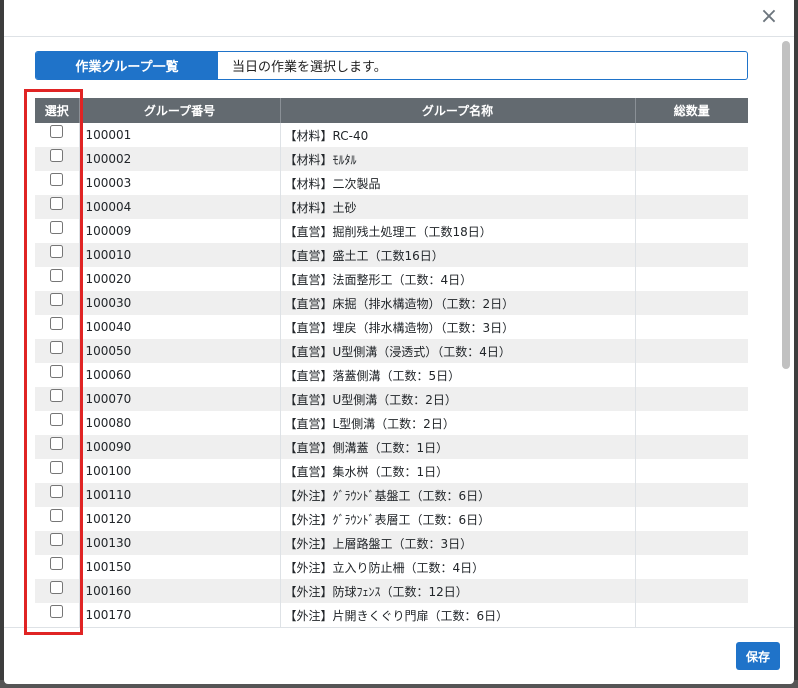  What do you see at coordinates (691, 110) in the screenshot?
I see `column-header-total-quantity: 総数量` at bounding box center [691, 110].